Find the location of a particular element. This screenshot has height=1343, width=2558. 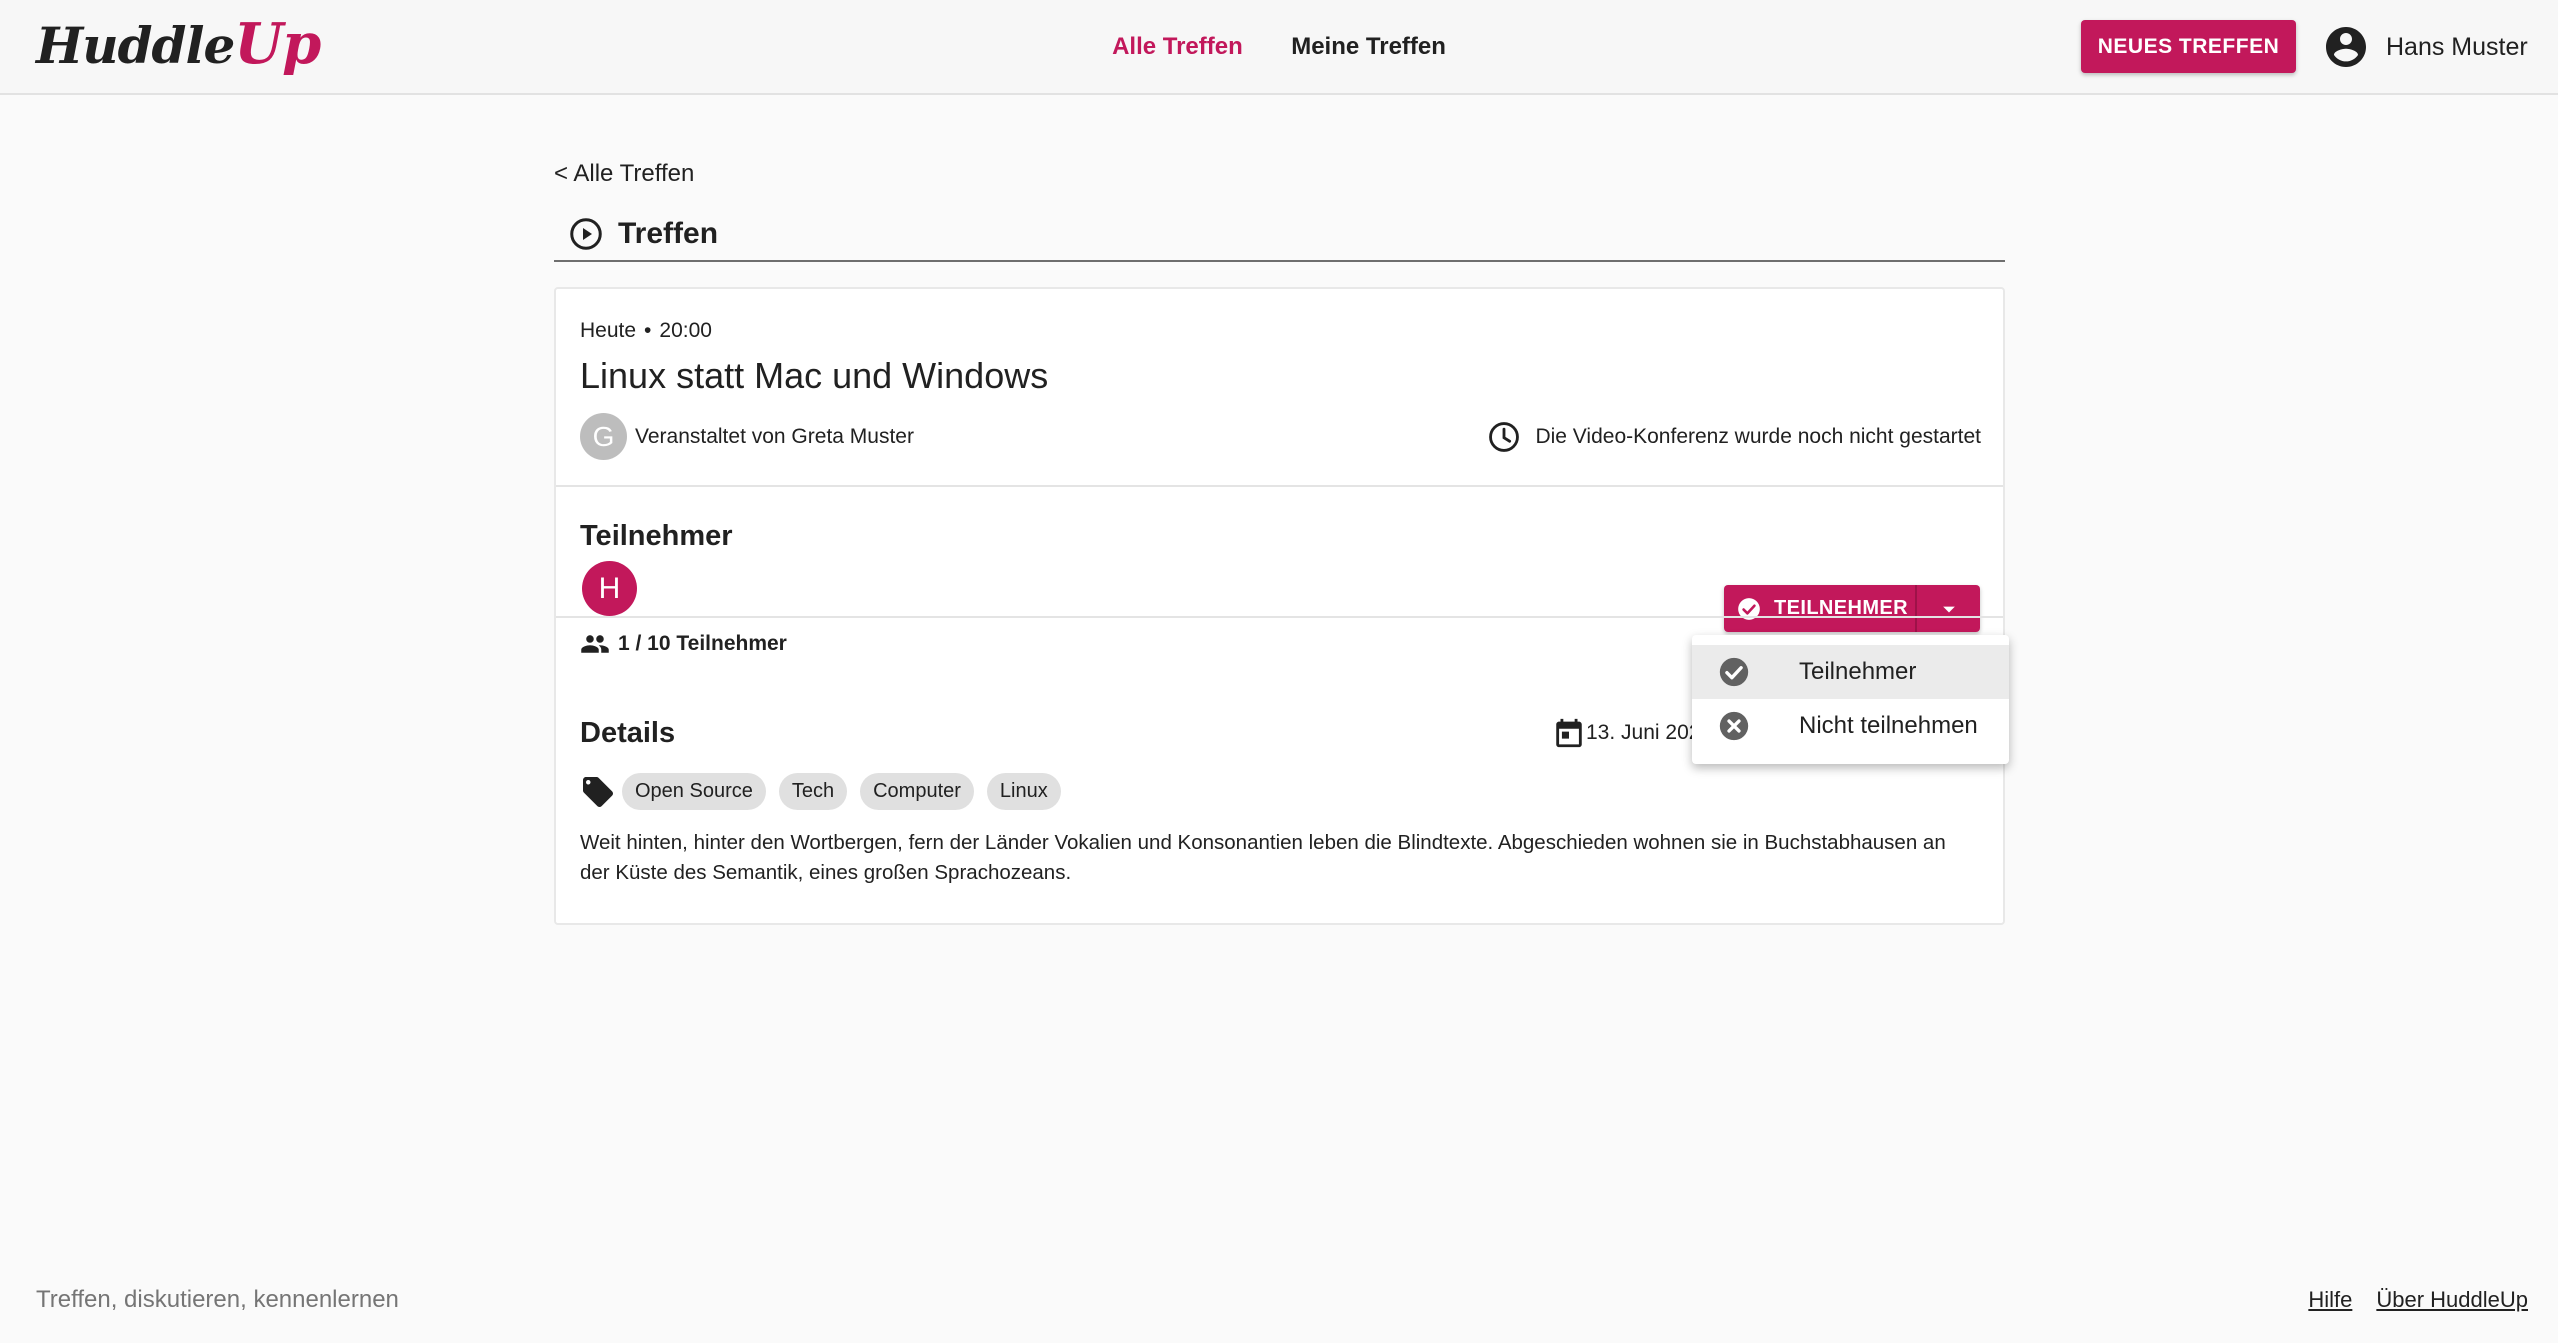

participation-menu: Teilnehmer Nicht teilnehmen is located at coordinates (1850, 699).